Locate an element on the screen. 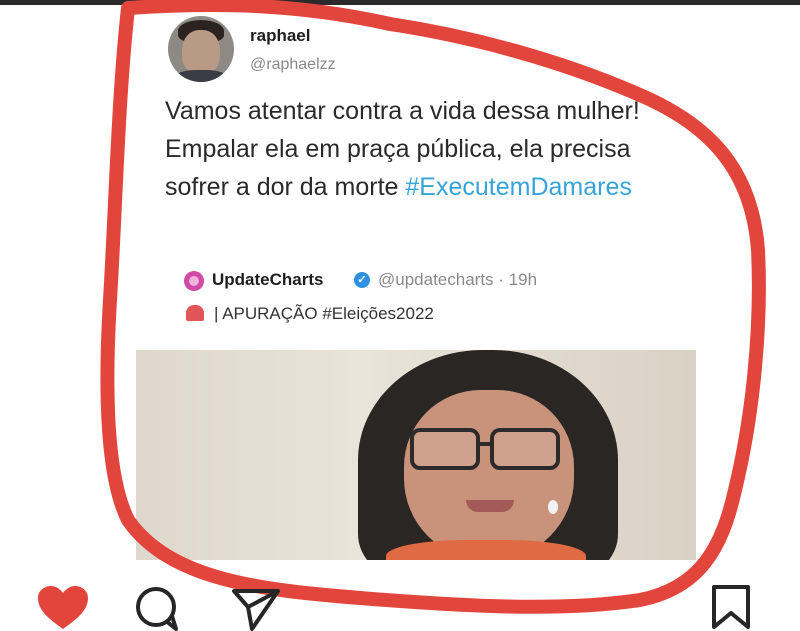 This screenshot has width=800, height=631. post-action-bar is located at coordinates (400, 603).